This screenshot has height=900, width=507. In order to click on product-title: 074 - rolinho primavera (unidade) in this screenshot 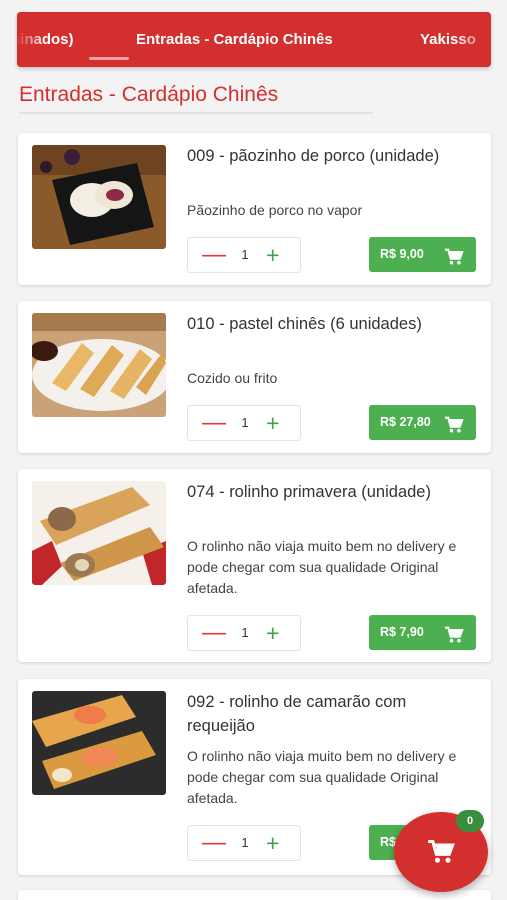, I will do `click(309, 492)`.